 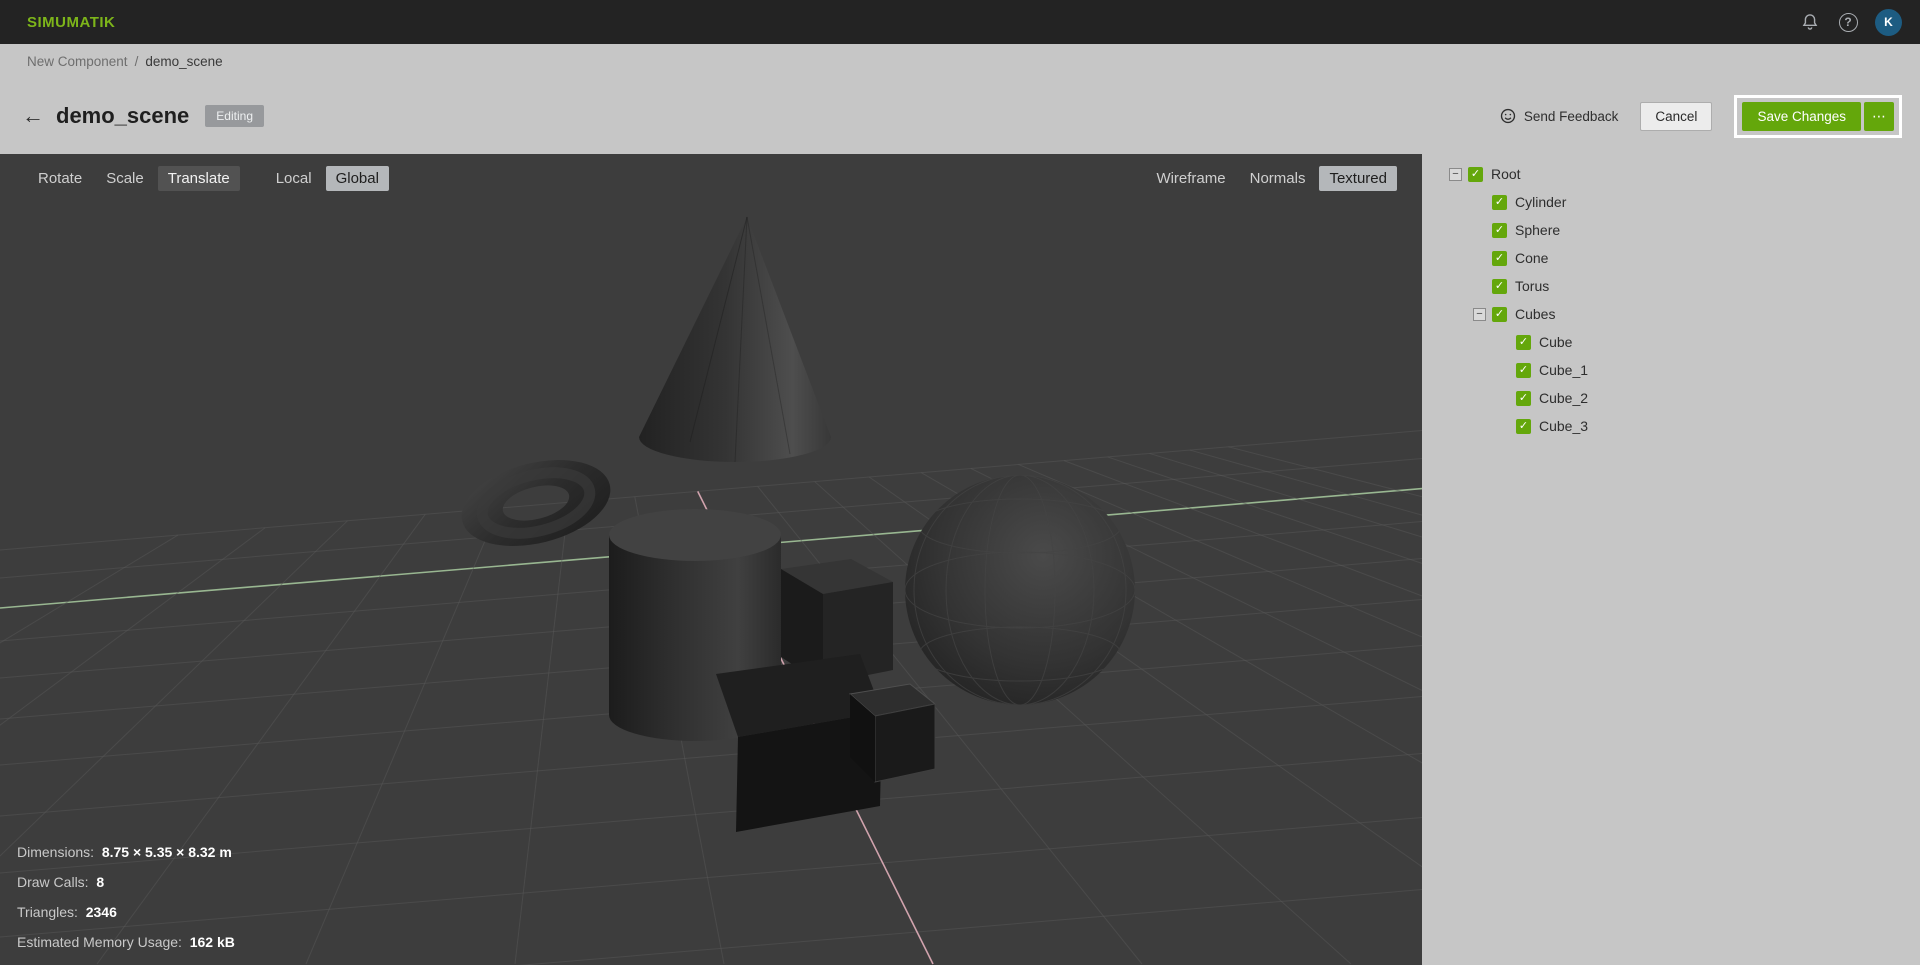 I want to click on tree-item-label: Cubes, so click(x=1535, y=314).